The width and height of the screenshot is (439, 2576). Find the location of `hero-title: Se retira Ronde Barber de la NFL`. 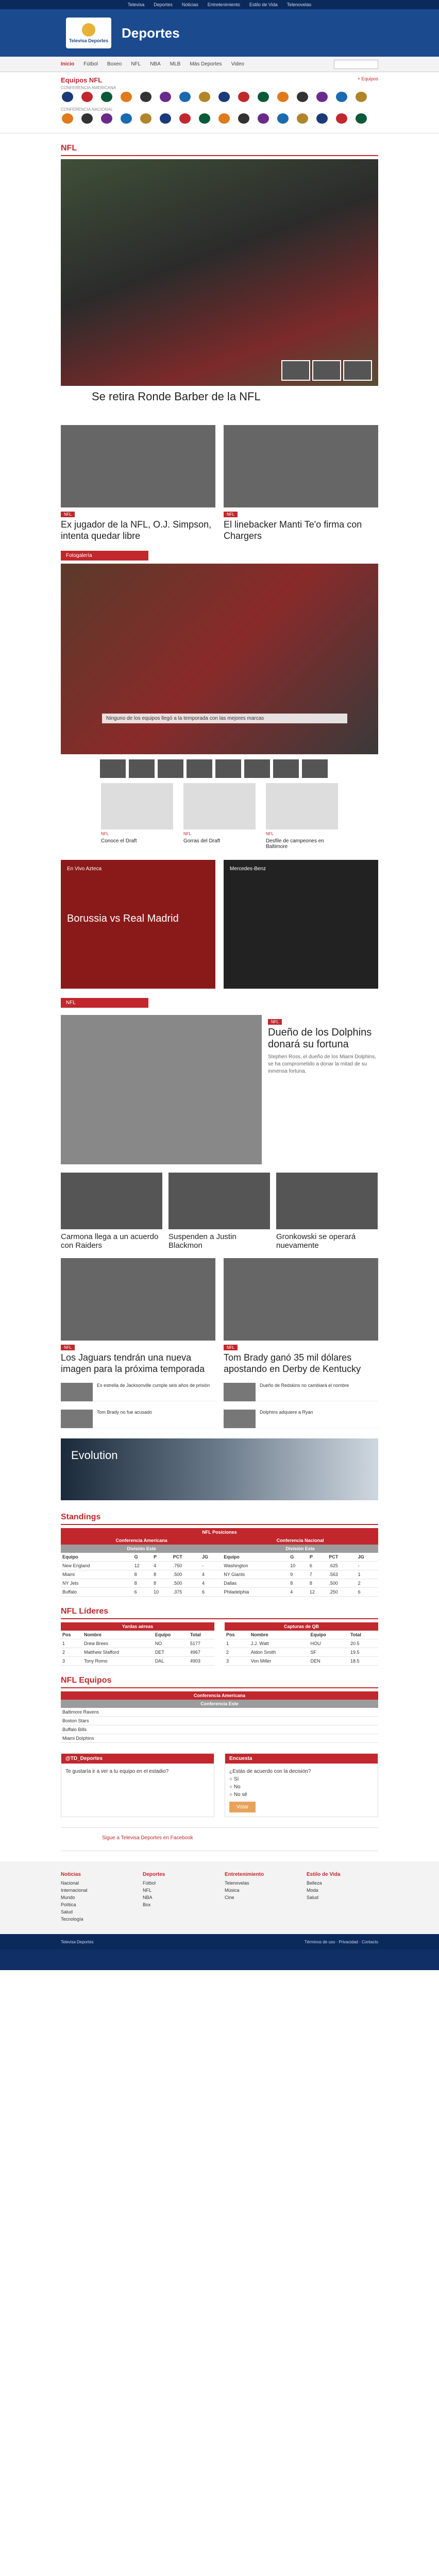

hero-title: Se retira Ronde Barber de la NFL is located at coordinates (220, 401).